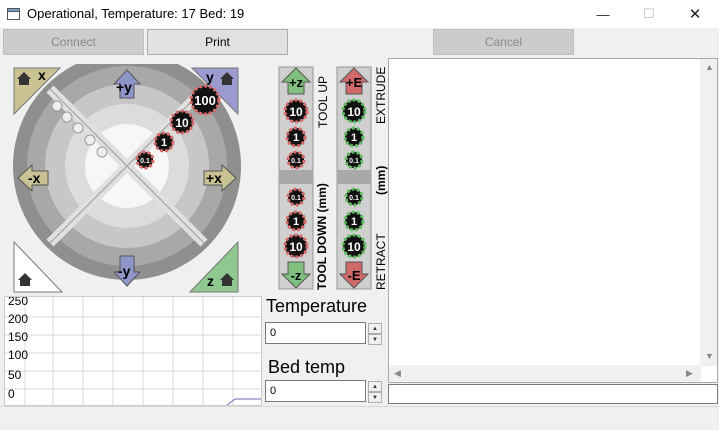 This screenshot has width=719, height=430. What do you see at coordinates (11, 394) in the screenshot?
I see `y-label-0: 0` at bounding box center [11, 394].